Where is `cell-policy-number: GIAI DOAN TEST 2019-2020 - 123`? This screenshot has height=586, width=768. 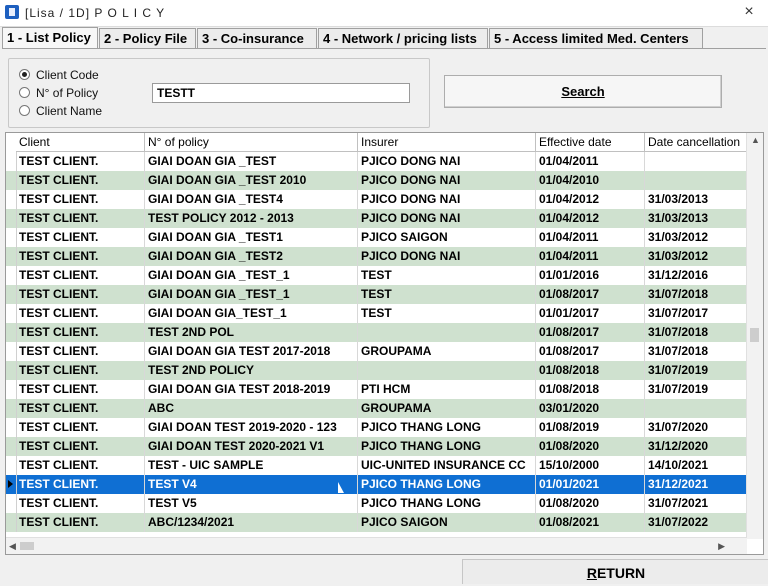
cell-policy-number: GIAI DOAN TEST 2019-2020 - 123 is located at coordinates (251, 427).